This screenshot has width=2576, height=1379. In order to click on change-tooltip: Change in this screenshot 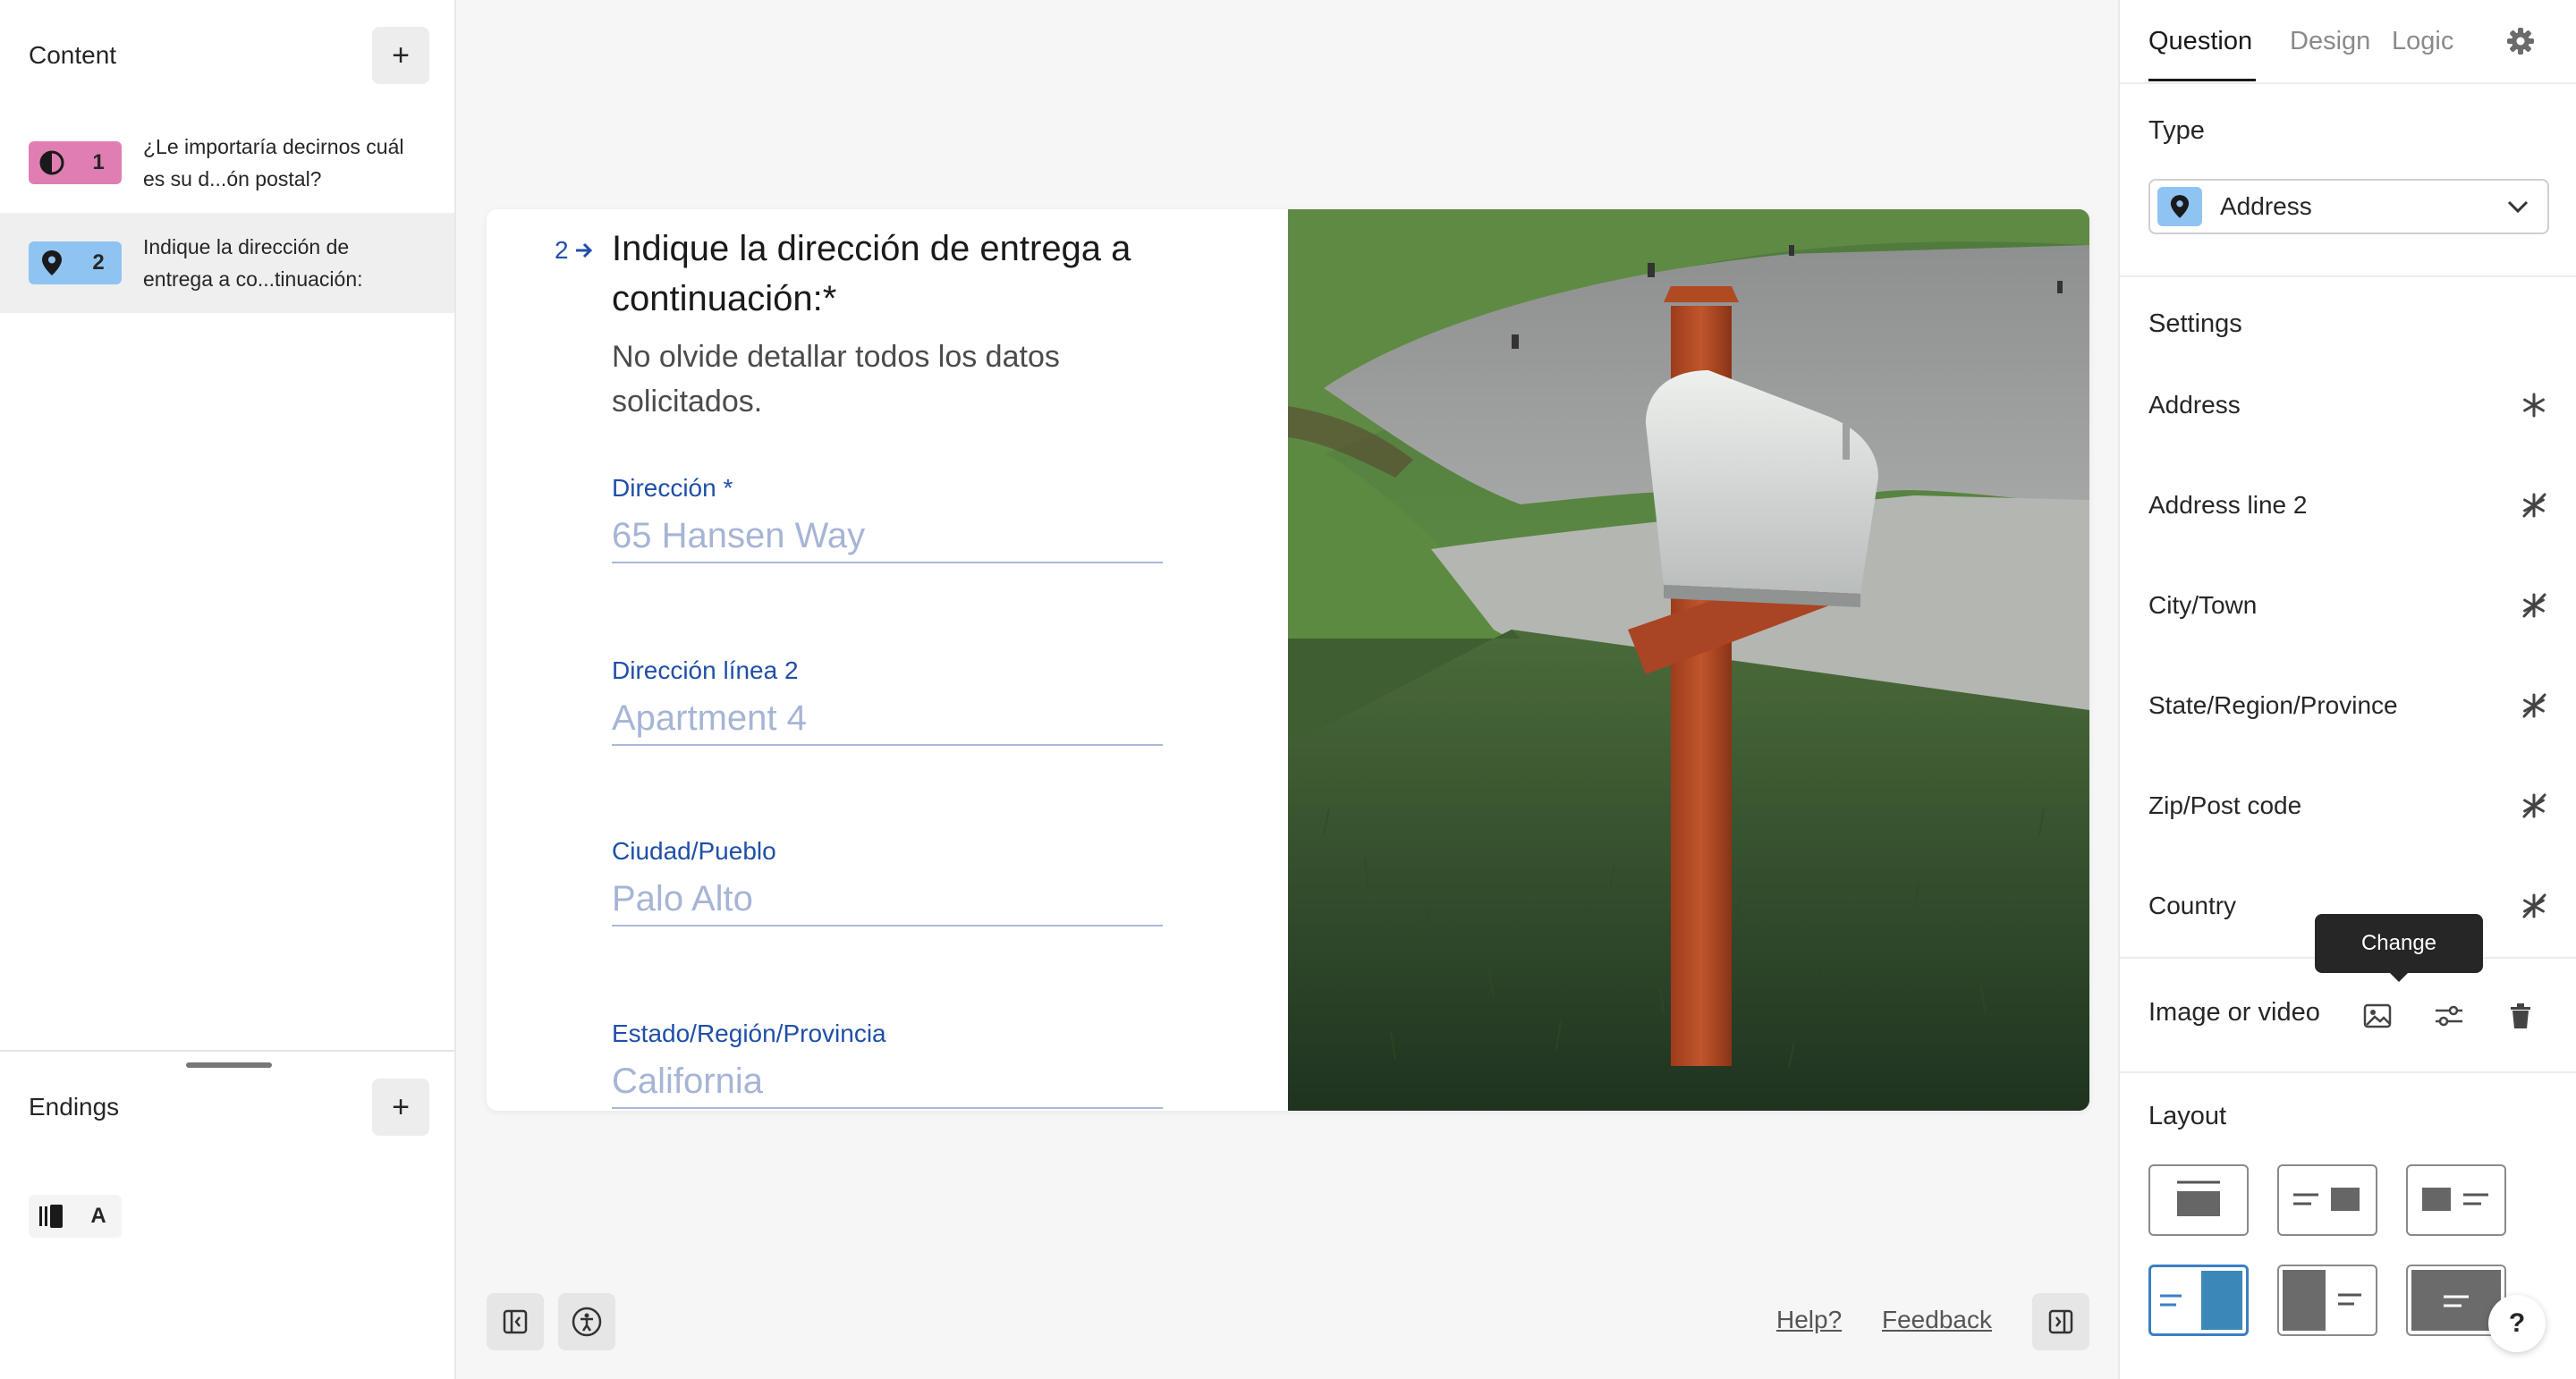, I will do `click(2399, 948)`.